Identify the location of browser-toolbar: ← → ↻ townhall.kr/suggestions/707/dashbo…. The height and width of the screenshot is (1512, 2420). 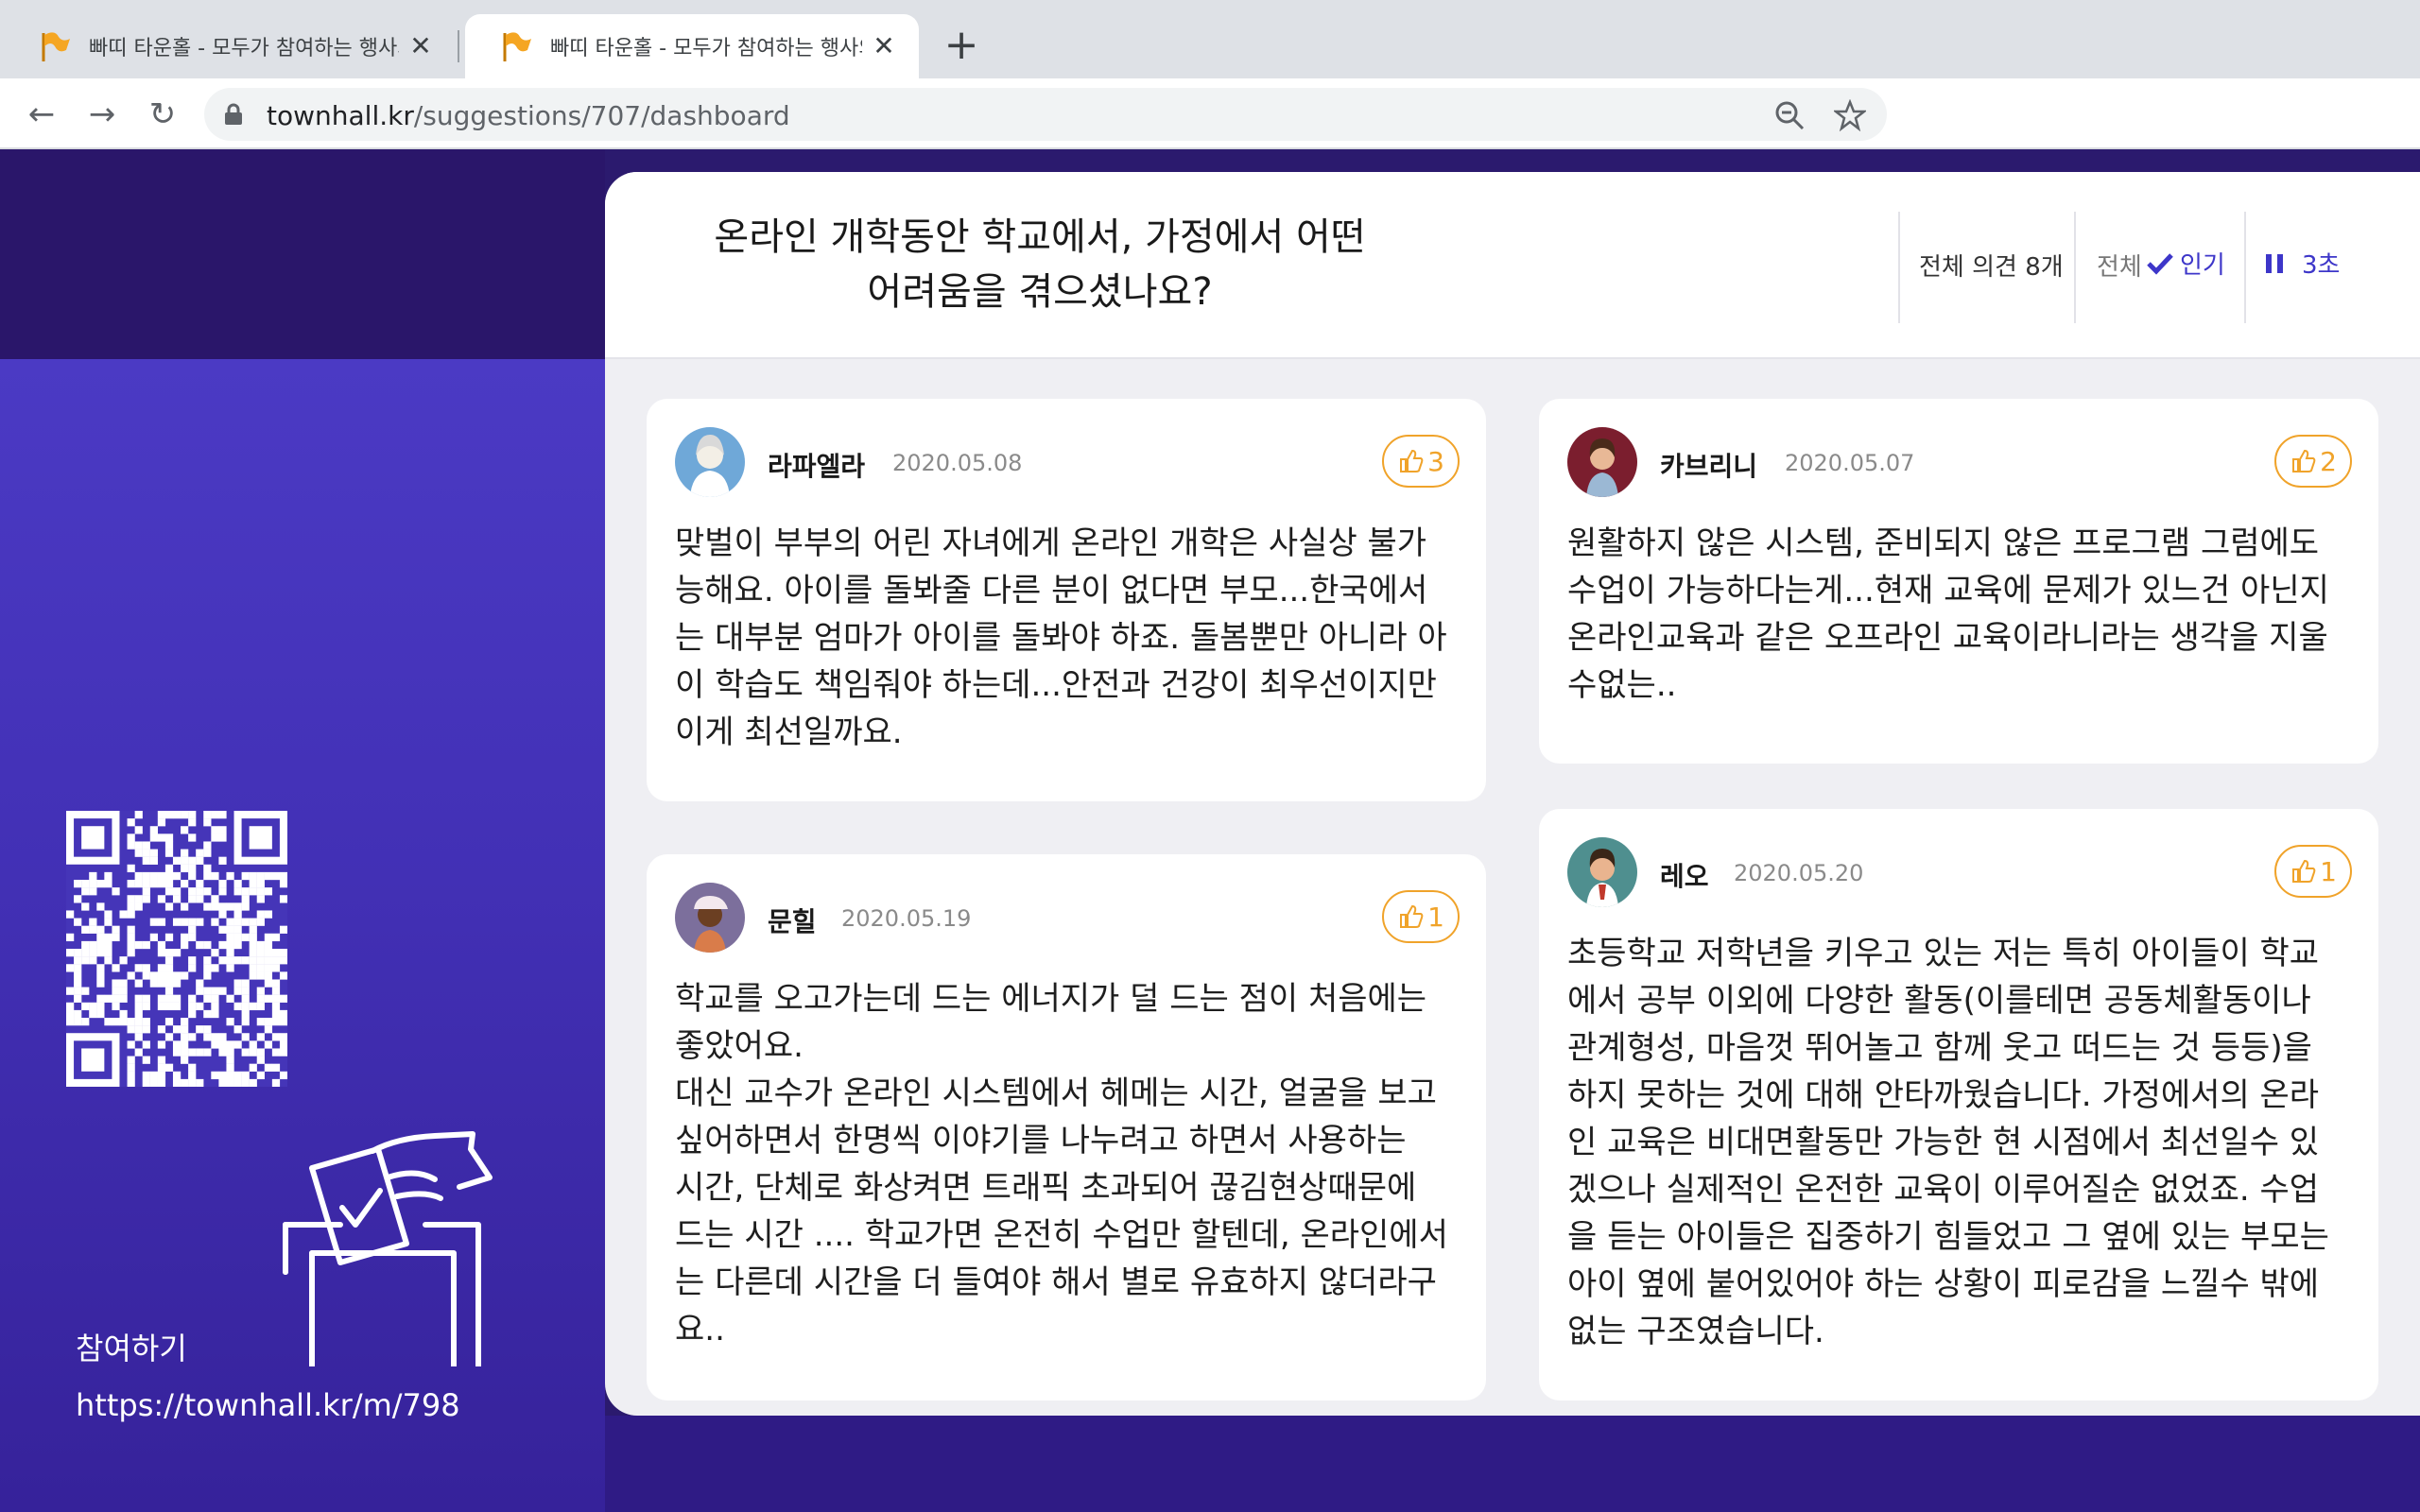
(1210, 146).